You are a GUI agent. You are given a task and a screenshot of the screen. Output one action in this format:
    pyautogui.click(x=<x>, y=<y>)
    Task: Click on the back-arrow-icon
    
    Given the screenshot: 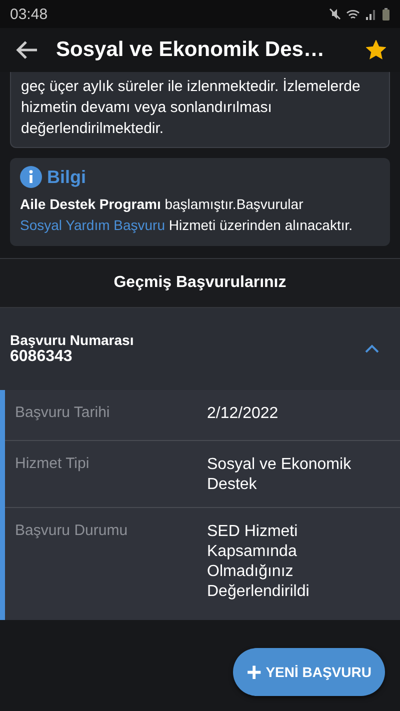 What is the action you would take?
    pyautogui.click(x=27, y=50)
    